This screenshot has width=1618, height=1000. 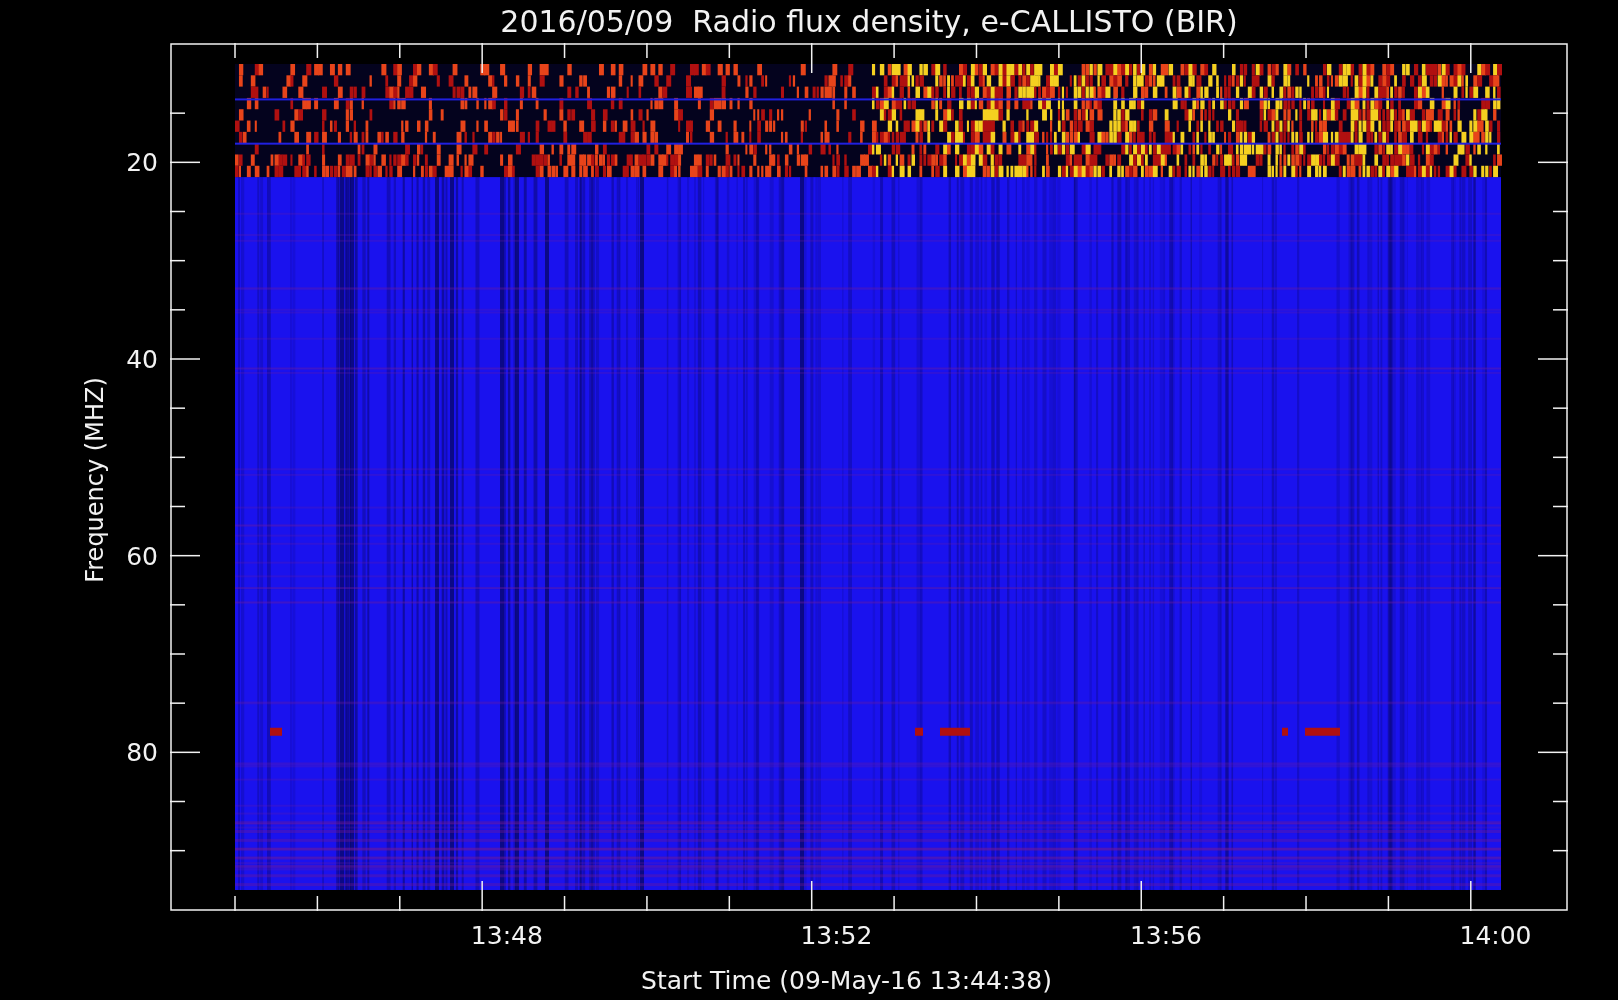 I want to click on x-tick-label: 14:00, so click(x=1495, y=935).